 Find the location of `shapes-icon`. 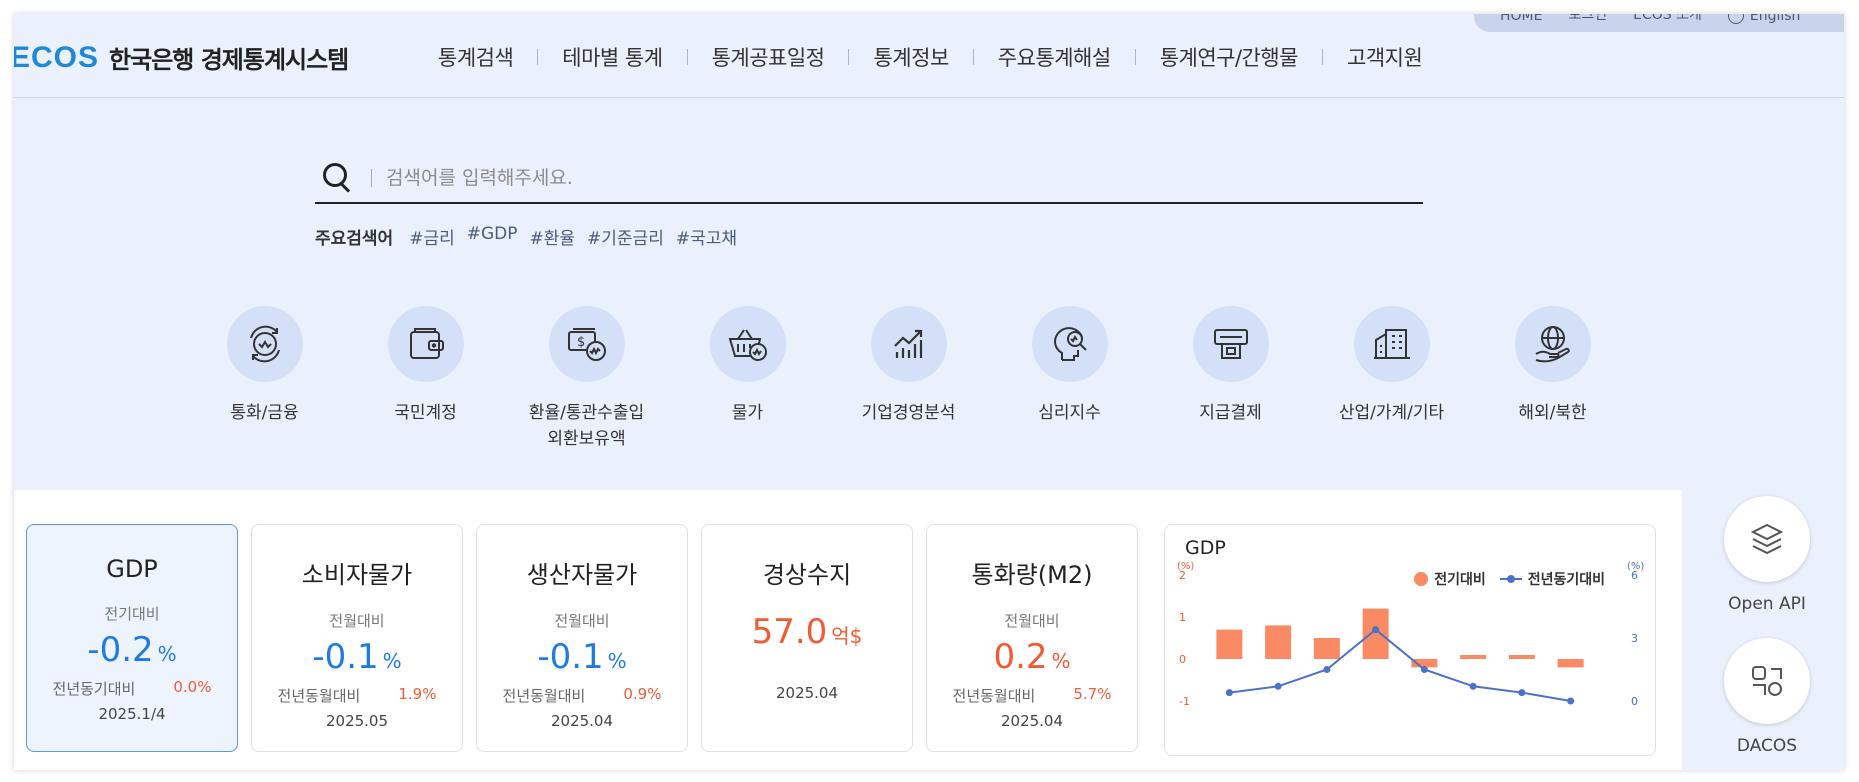

shapes-icon is located at coordinates (1767, 681).